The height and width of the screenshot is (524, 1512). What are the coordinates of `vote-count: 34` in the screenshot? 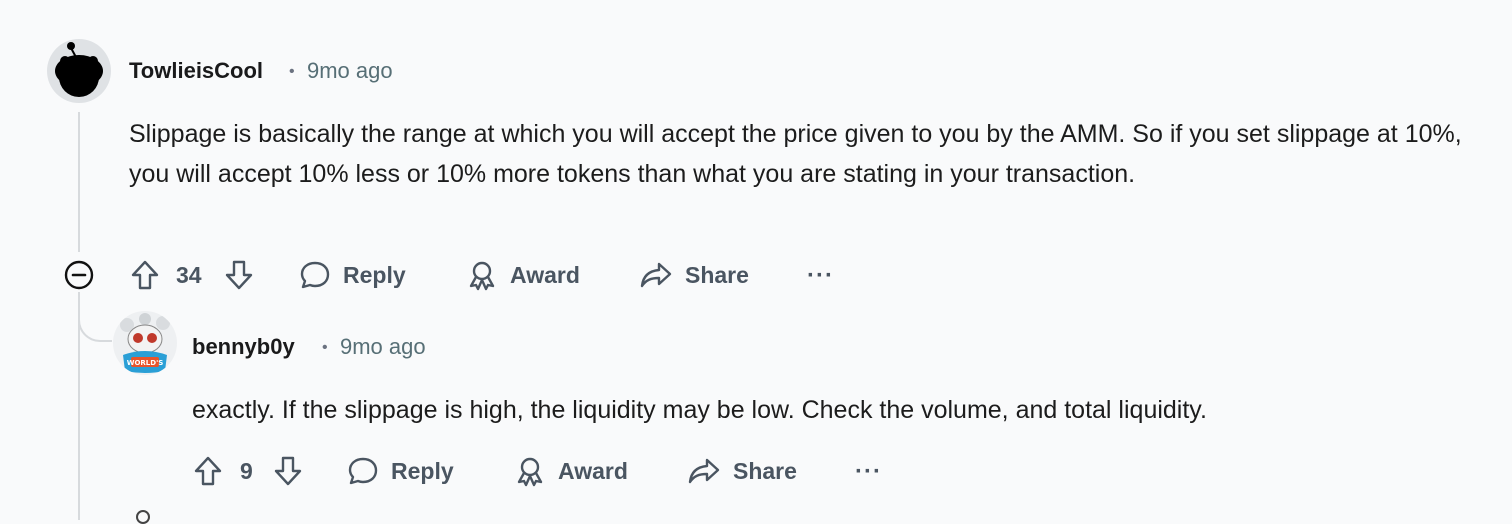 It's located at (189, 275).